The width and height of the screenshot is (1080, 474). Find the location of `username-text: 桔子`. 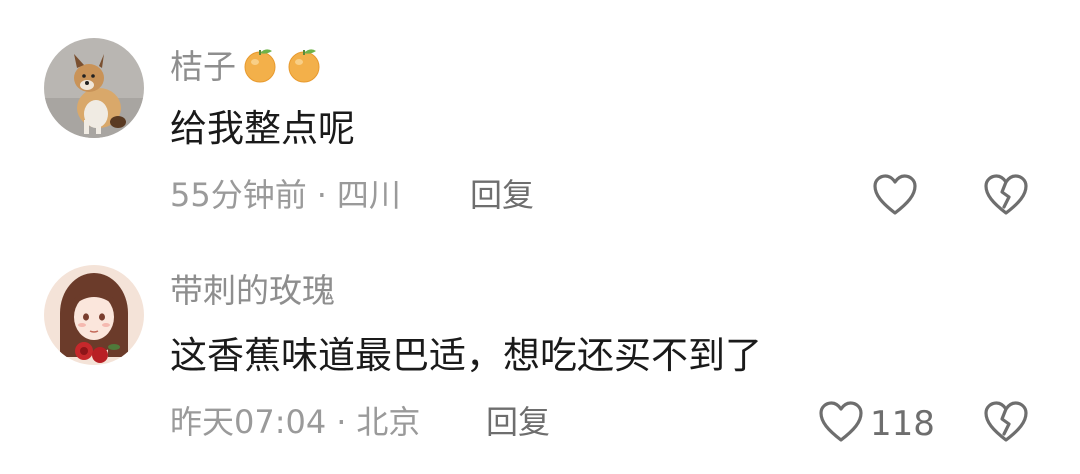

username-text: 桔子 is located at coordinates (203, 66).